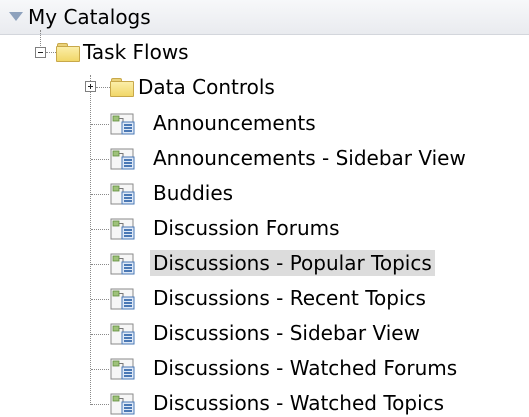 This screenshot has width=529, height=417. What do you see at coordinates (264, 17) in the screenshot?
I see `catalog-header: My Catalogs` at bounding box center [264, 17].